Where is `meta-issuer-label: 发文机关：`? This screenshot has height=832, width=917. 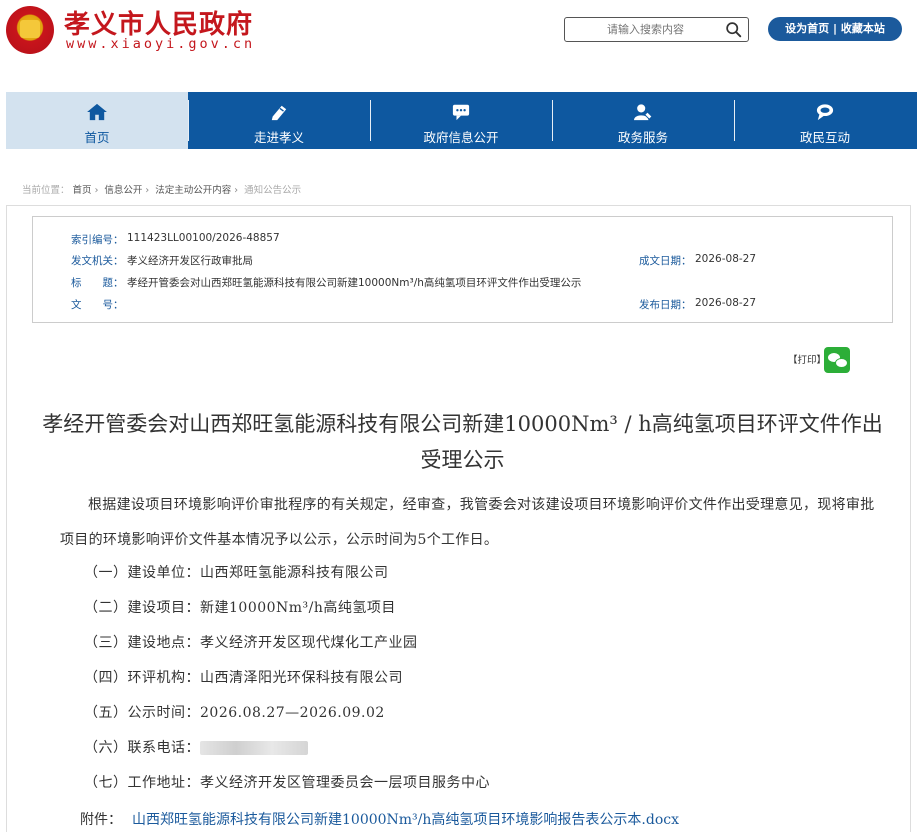 meta-issuer-label: 发文机关： is located at coordinates (97, 261).